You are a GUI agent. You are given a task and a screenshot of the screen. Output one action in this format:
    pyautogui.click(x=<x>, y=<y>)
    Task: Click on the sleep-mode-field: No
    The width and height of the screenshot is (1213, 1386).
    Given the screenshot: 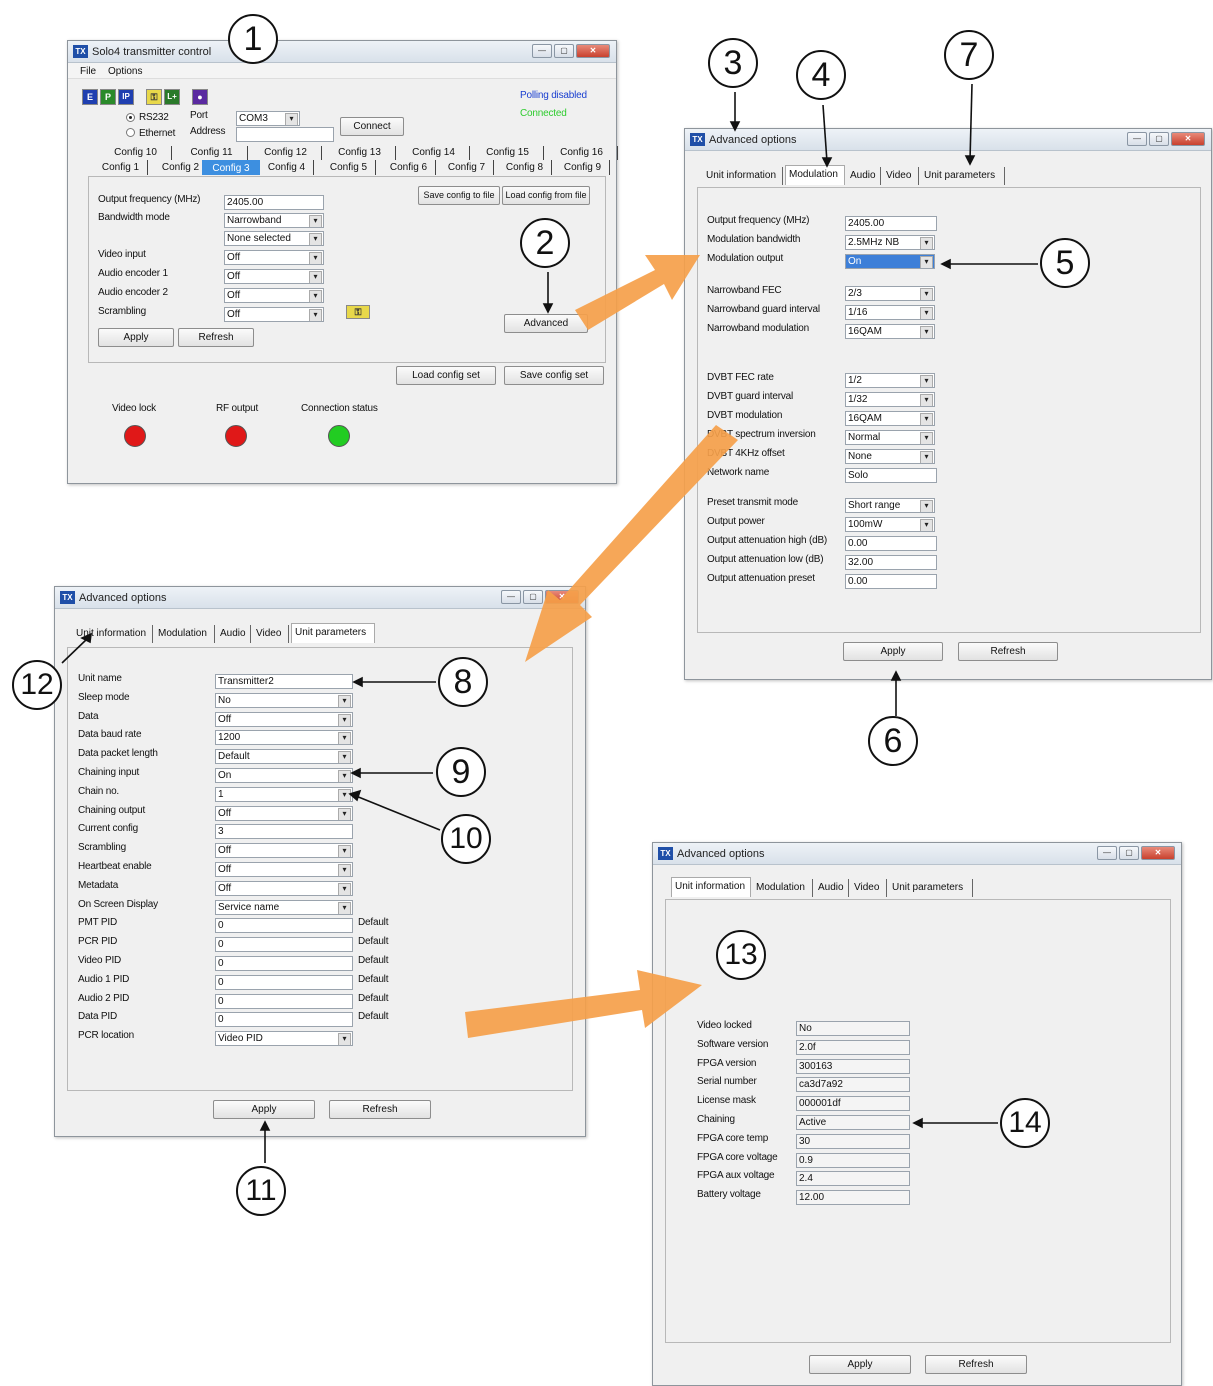 What is the action you would take?
    pyautogui.click(x=284, y=700)
    